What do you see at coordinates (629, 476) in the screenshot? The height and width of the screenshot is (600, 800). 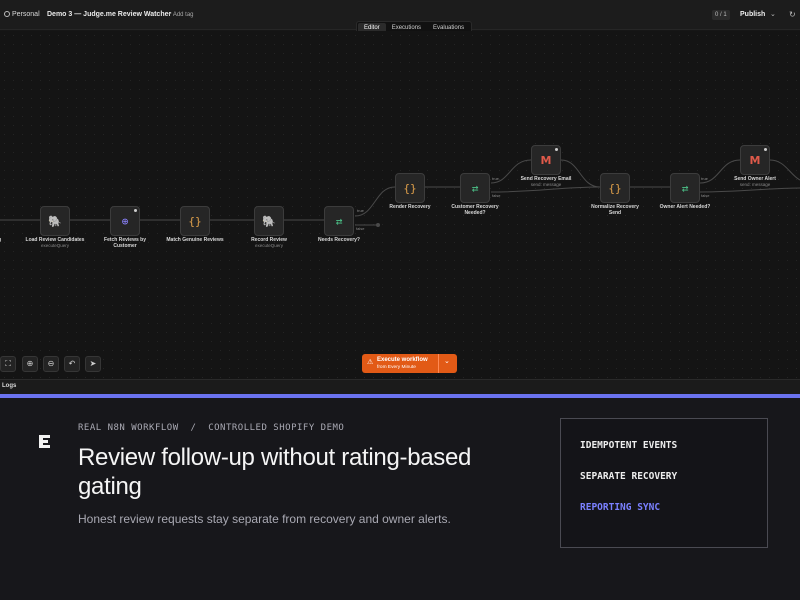 I see `feature-item: SEPARATE RECOVERY` at bounding box center [629, 476].